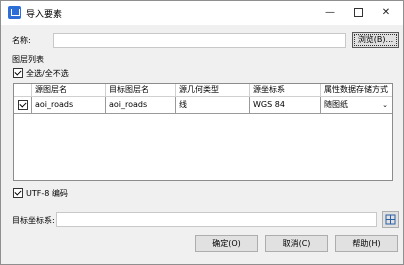  What do you see at coordinates (44, 15) in the screenshot?
I see `window-title: 导入要素` at bounding box center [44, 15].